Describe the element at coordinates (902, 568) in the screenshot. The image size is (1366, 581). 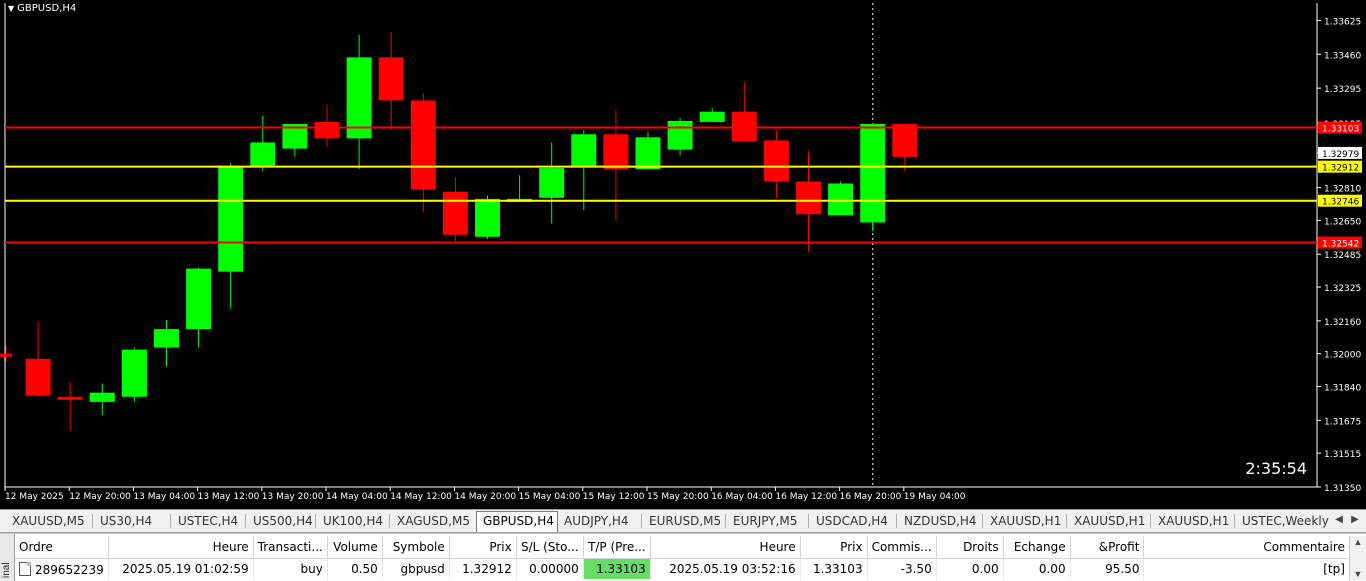
I see `cell-commis: -3.50` at that location.